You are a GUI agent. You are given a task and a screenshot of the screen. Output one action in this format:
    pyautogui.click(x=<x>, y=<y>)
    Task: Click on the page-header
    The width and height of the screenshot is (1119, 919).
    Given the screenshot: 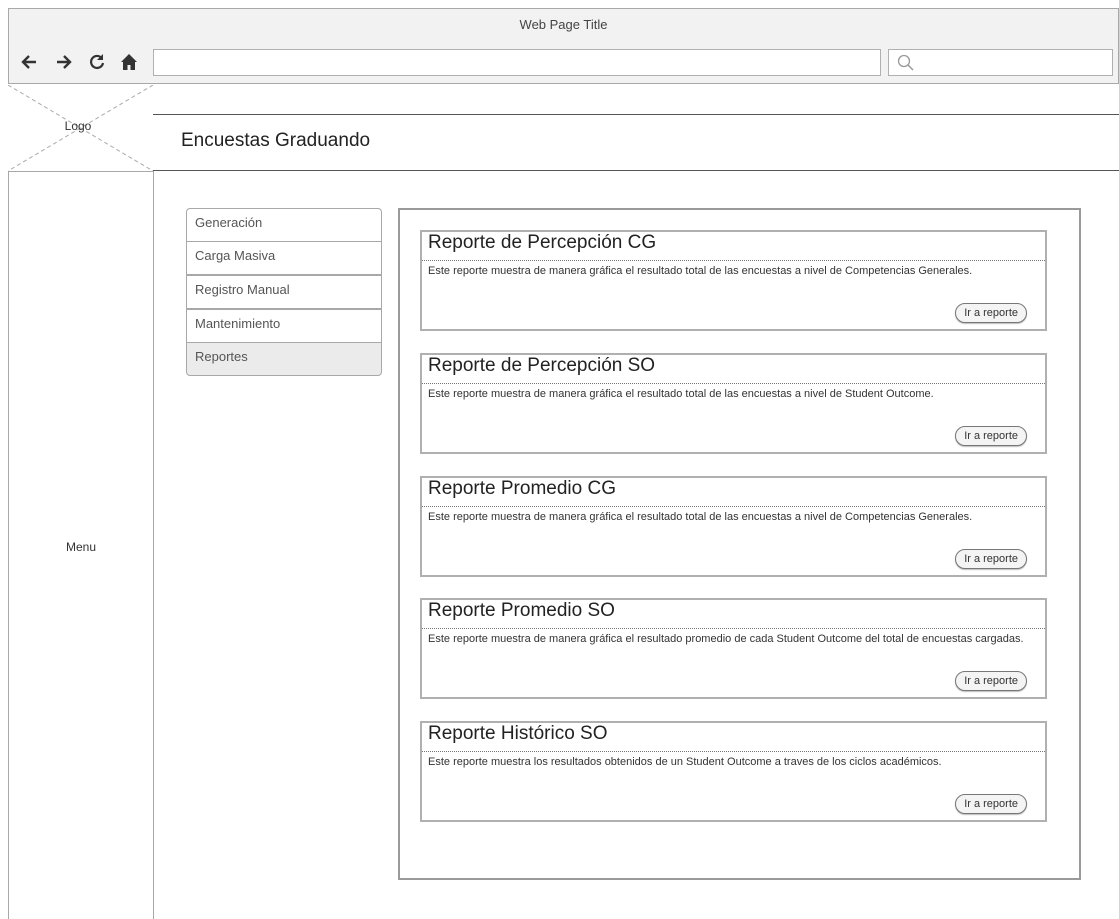 What is the action you would take?
    pyautogui.click(x=636, y=127)
    